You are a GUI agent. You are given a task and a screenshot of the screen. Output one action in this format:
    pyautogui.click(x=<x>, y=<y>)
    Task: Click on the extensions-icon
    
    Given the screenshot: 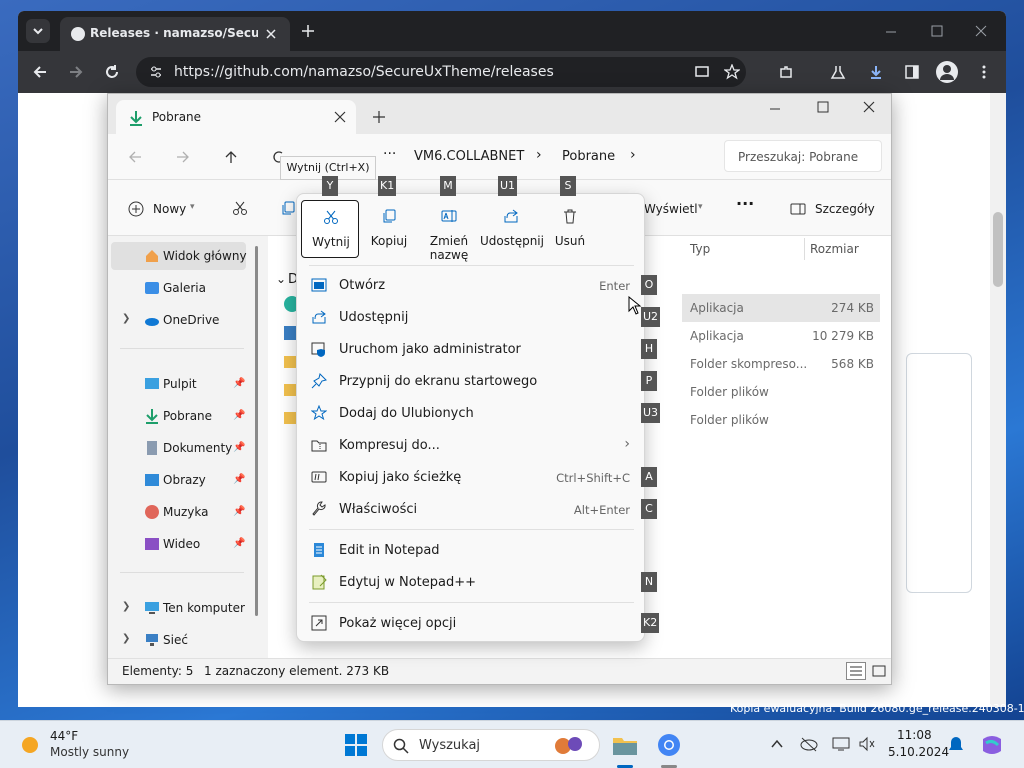 What is the action you would take?
    pyautogui.click(x=786, y=72)
    